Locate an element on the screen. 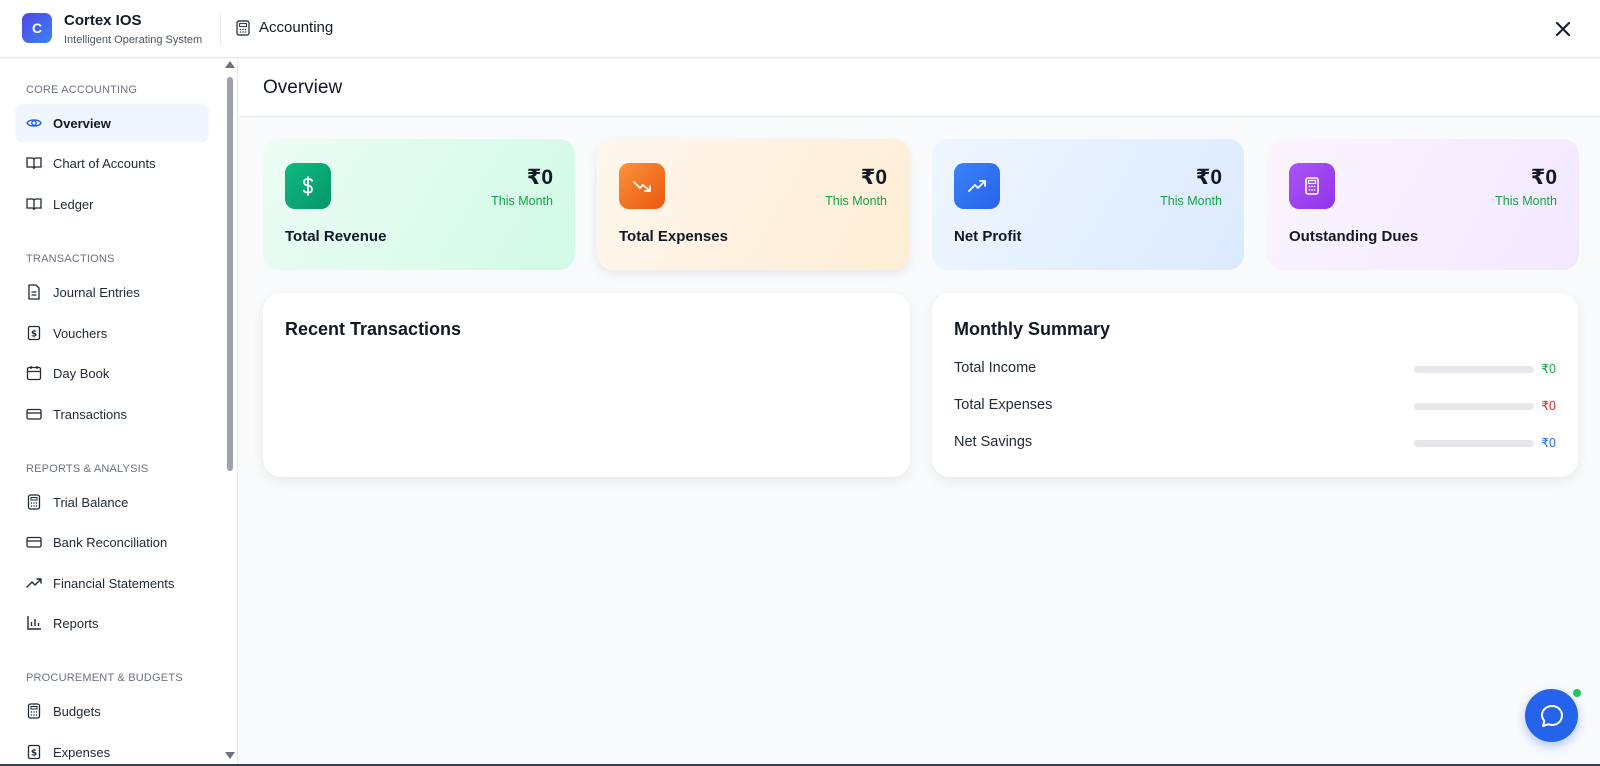 This screenshot has height=766, width=1600. bar-chart-icon is located at coordinates (34, 623).